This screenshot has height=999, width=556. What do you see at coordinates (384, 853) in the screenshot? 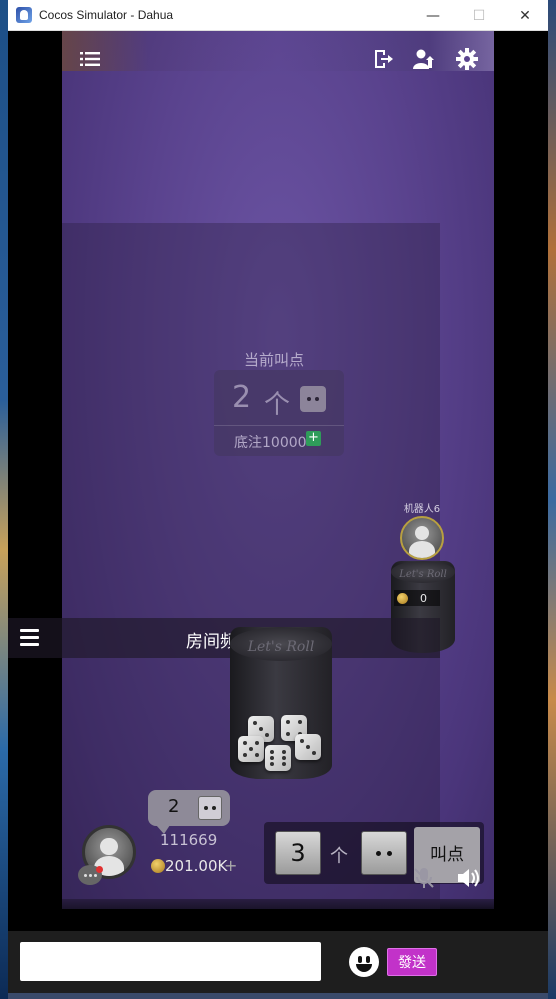
I see `bid-face-selector` at bounding box center [384, 853].